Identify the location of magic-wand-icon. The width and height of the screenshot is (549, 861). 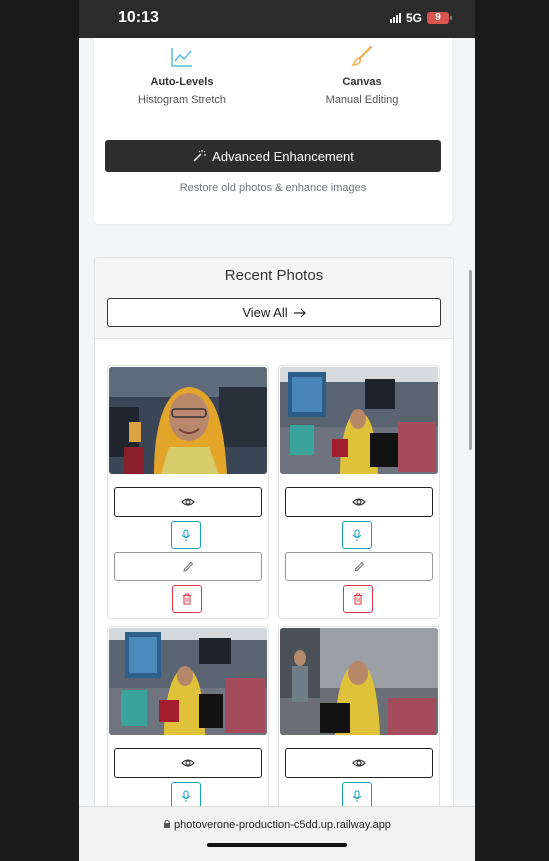
(200, 156).